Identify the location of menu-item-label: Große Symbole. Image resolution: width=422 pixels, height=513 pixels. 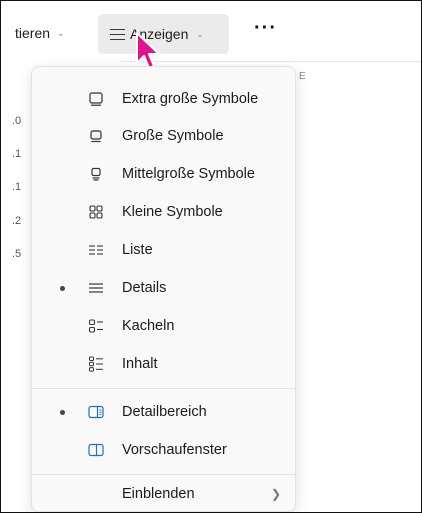
(173, 136).